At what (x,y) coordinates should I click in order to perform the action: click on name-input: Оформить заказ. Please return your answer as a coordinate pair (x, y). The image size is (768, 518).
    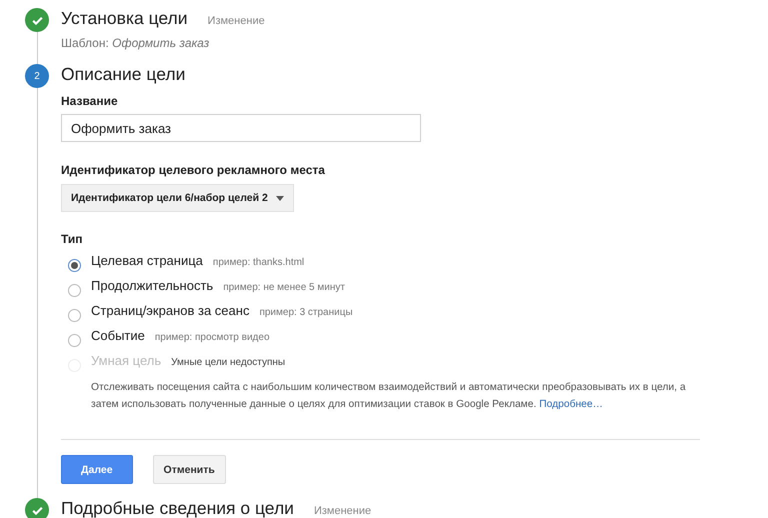
    Looking at the image, I should click on (241, 128).